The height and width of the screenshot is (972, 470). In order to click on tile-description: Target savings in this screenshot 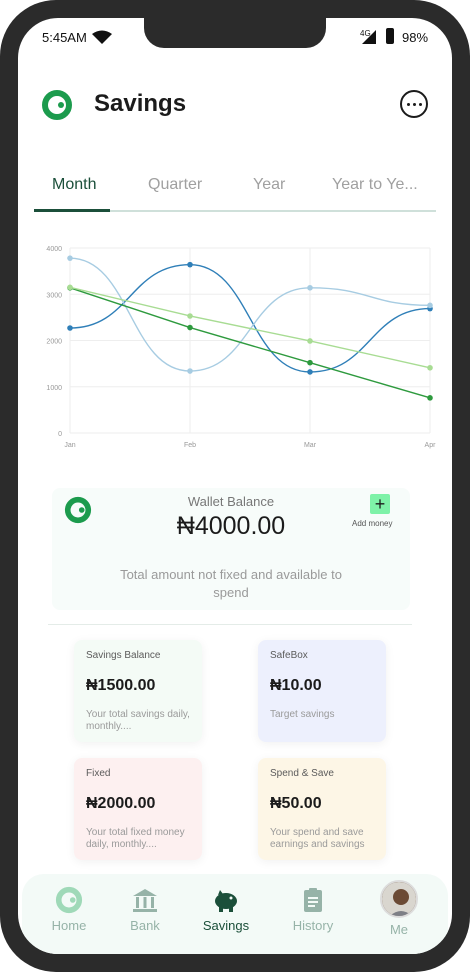, I will do `click(302, 714)`.